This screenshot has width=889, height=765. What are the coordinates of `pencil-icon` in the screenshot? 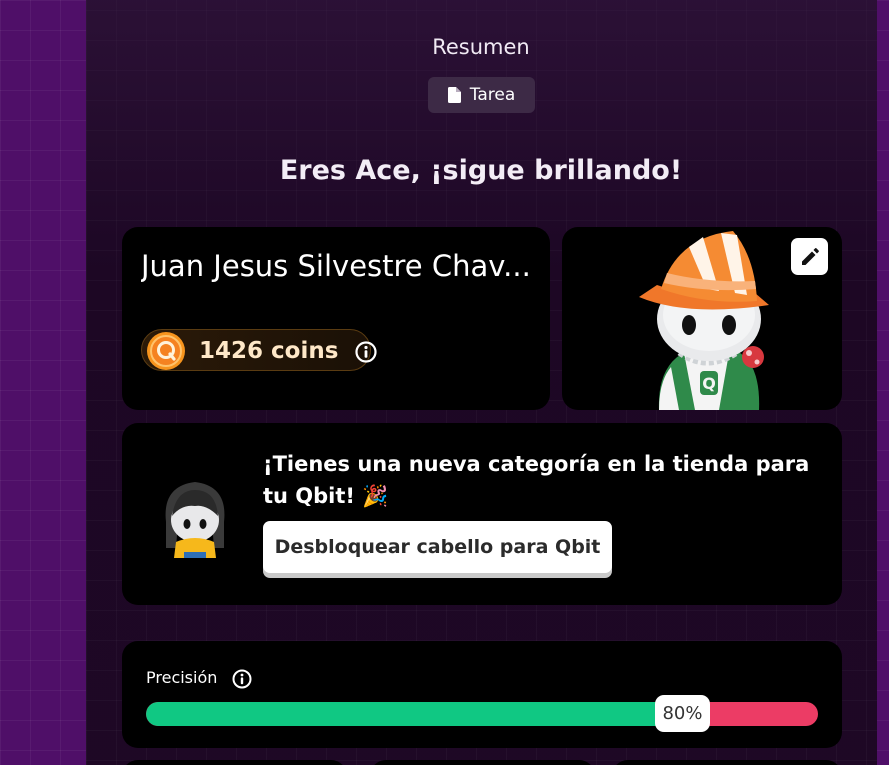 It's located at (810, 256).